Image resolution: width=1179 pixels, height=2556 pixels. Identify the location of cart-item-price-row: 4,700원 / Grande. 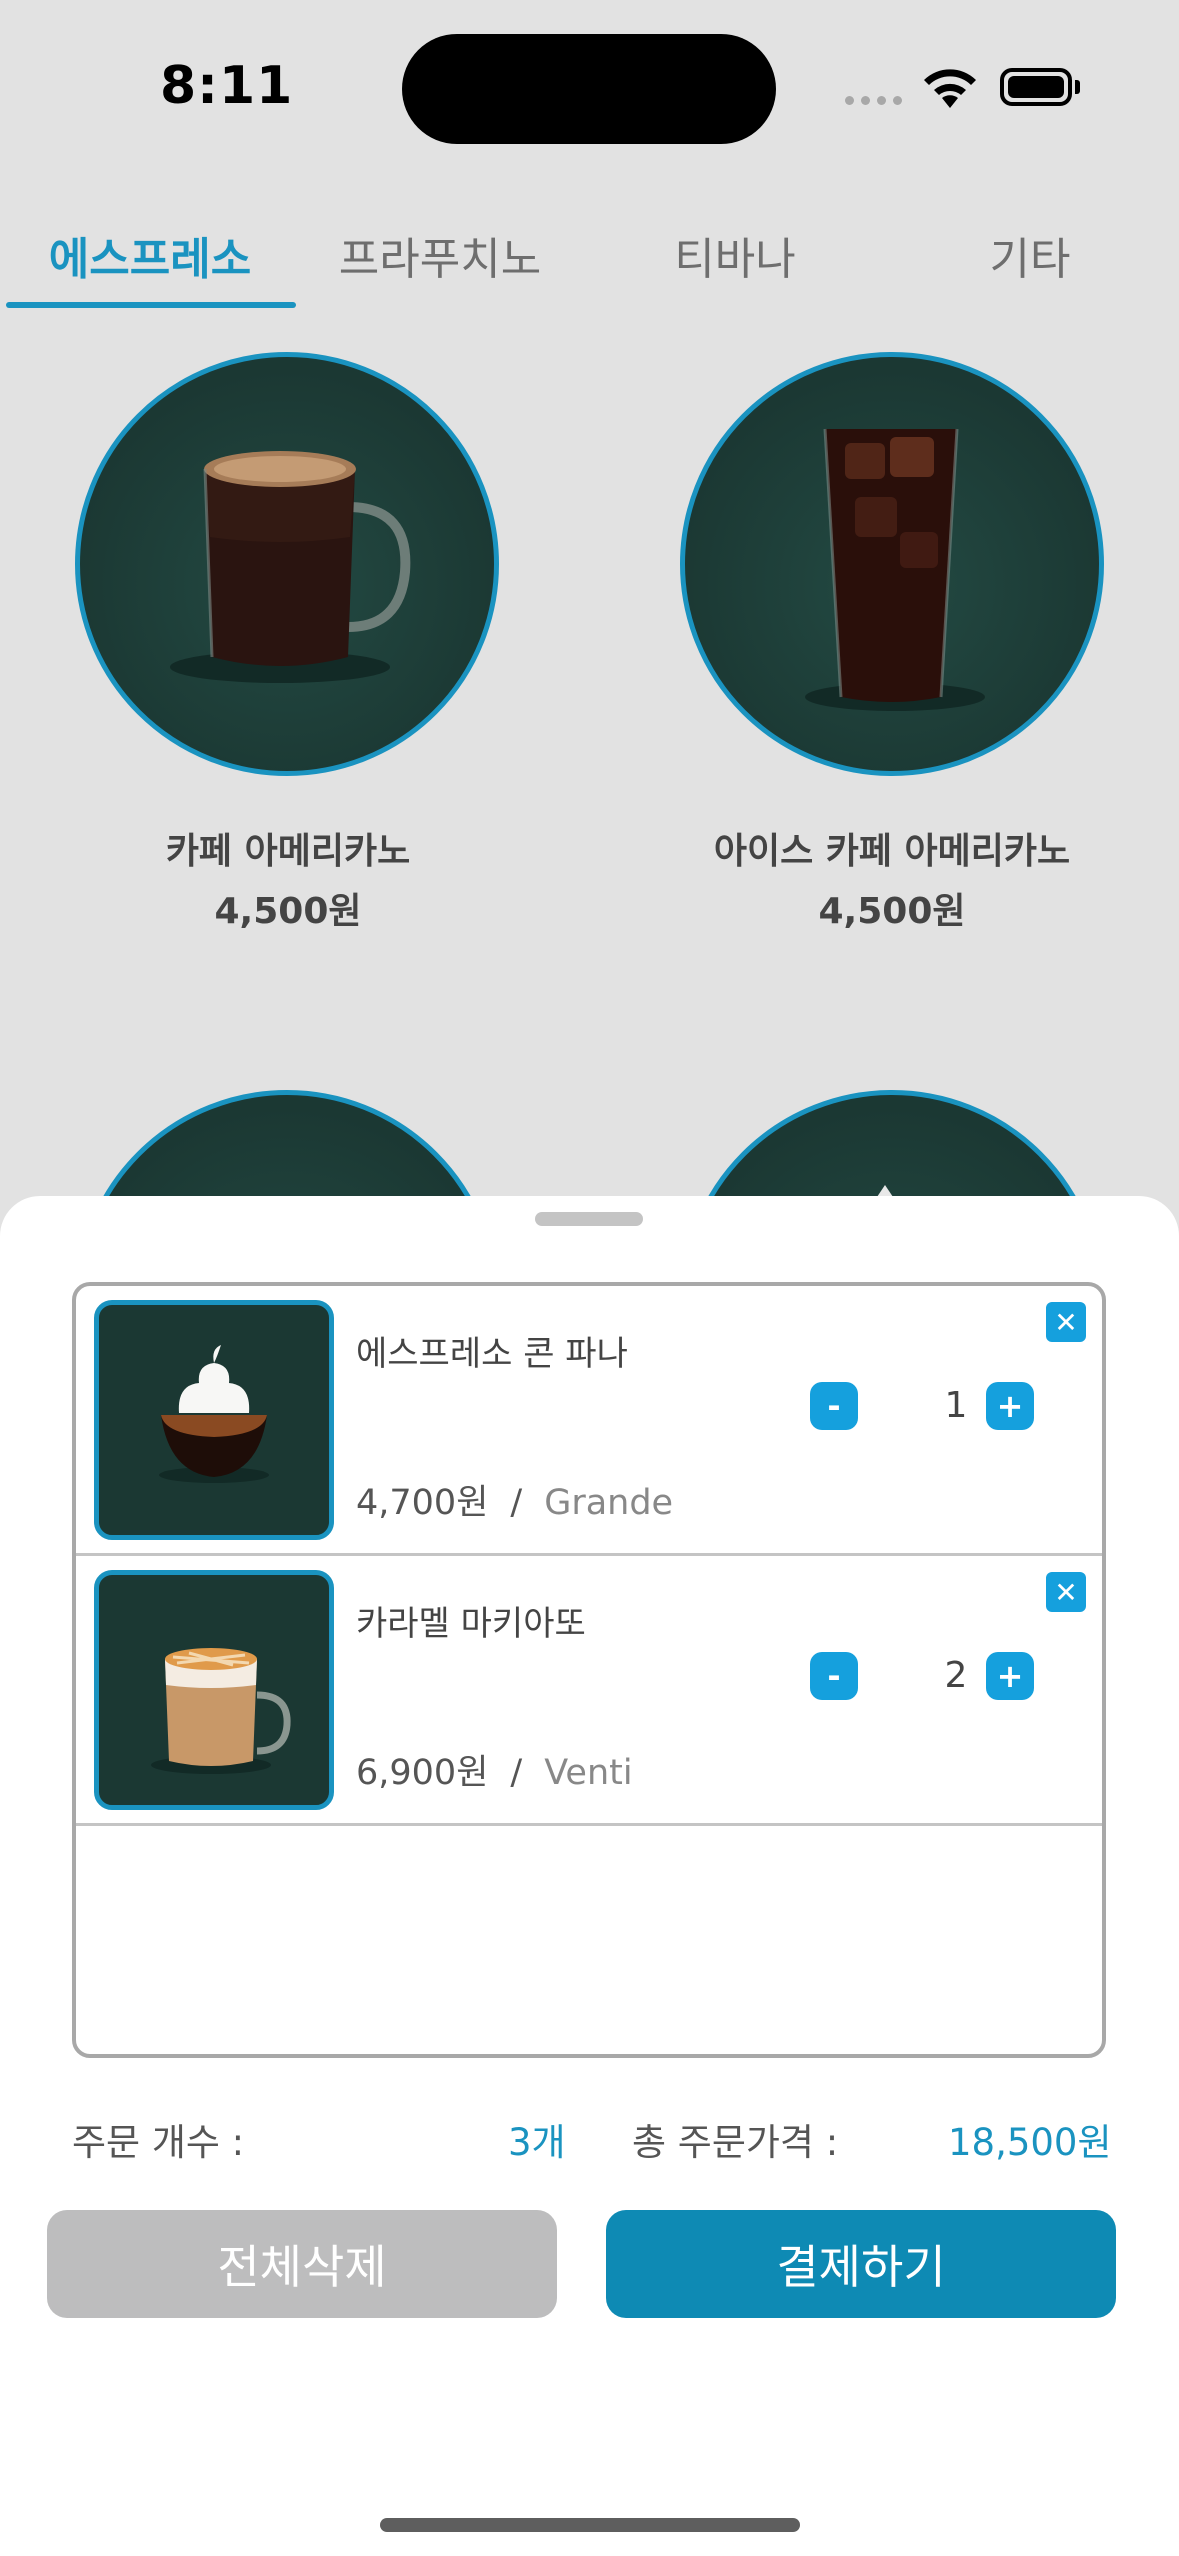
(514, 1499).